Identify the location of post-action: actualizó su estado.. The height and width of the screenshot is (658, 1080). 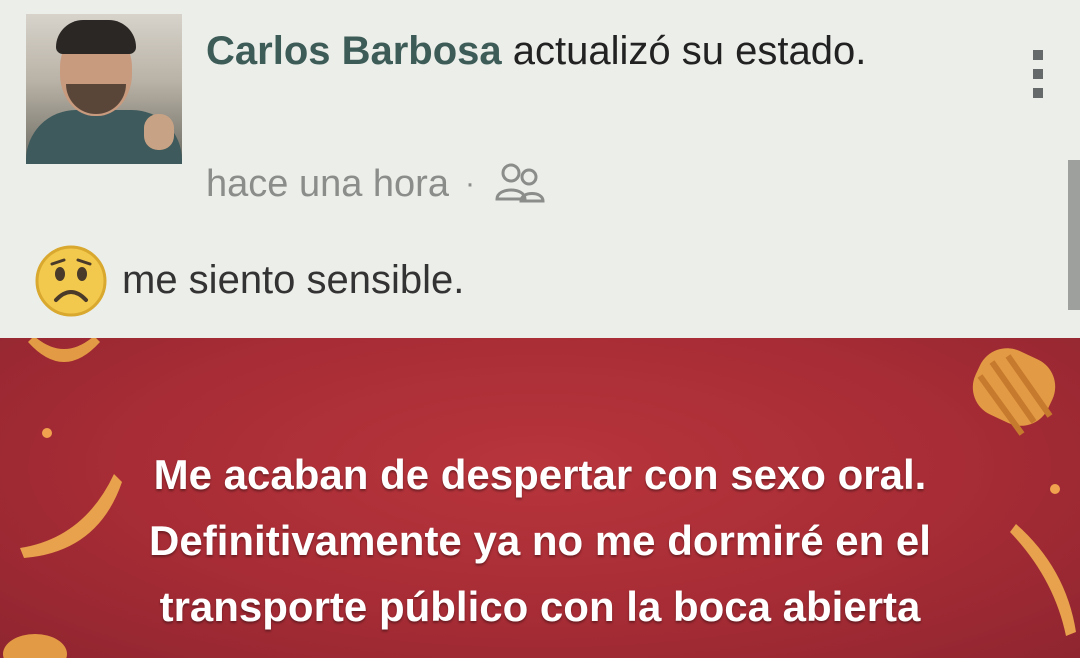
(689, 51).